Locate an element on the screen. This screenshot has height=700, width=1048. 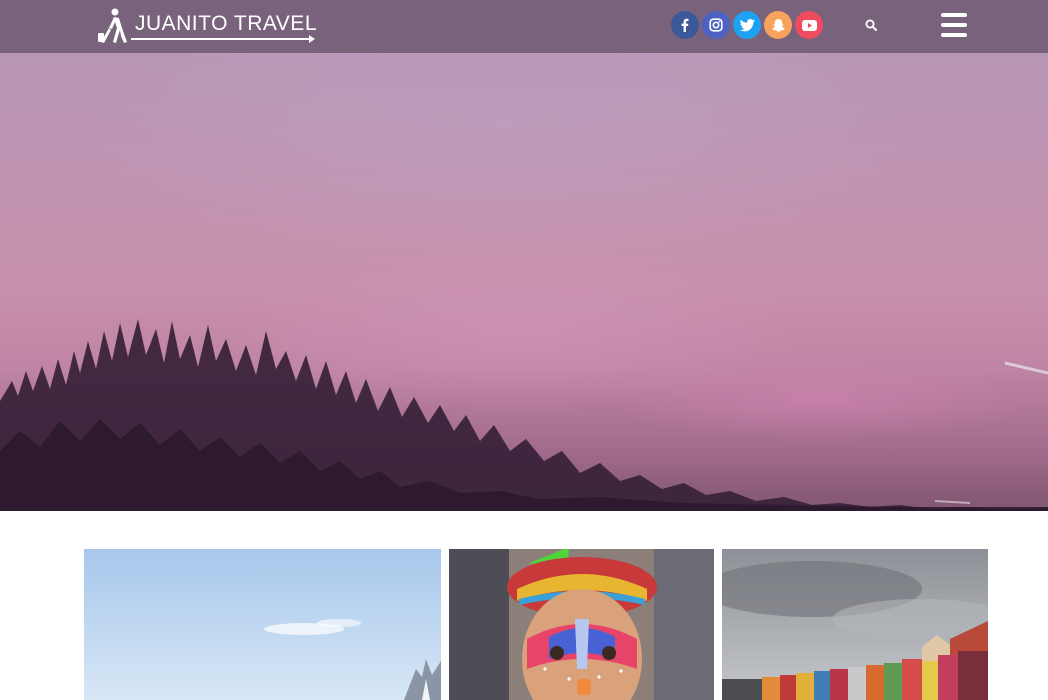
logo-text: JUANITO TRAVEL is located at coordinates (225, 23).